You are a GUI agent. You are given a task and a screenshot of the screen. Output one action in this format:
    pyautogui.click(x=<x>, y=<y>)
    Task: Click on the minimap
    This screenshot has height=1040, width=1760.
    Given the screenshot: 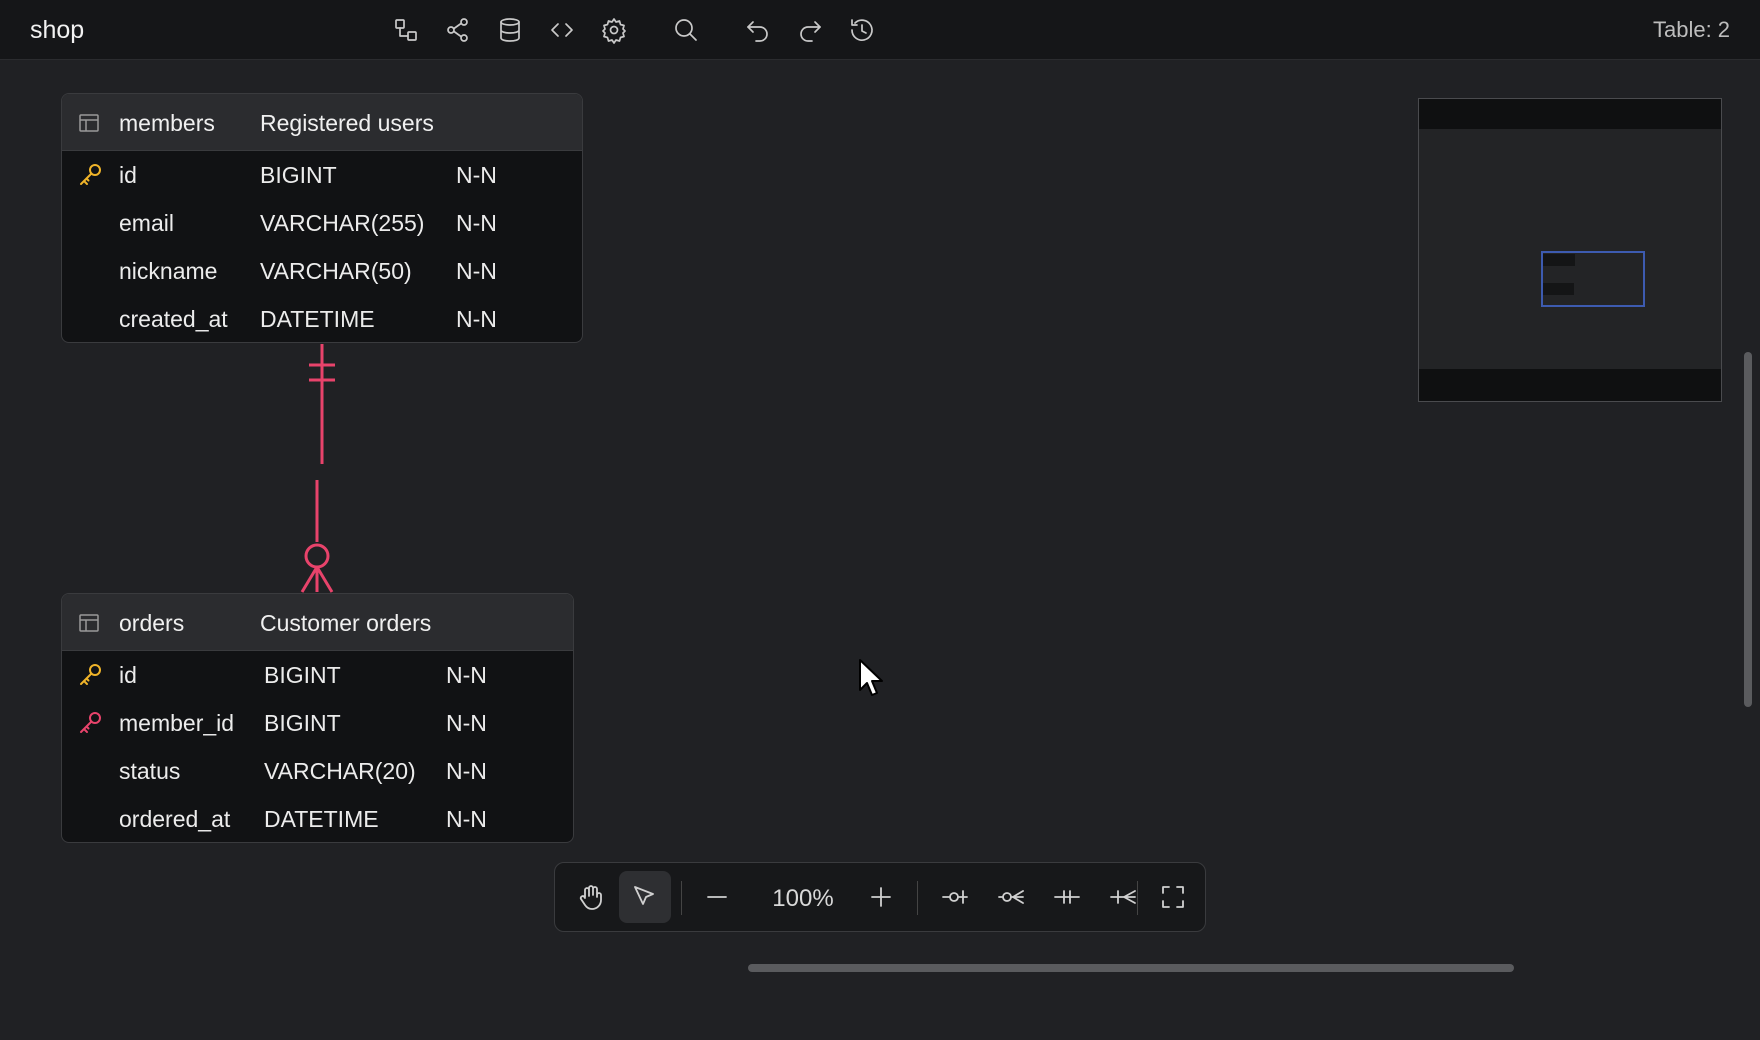 What is the action you would take?
    pyautogui.click(x=1570, y=250)
    